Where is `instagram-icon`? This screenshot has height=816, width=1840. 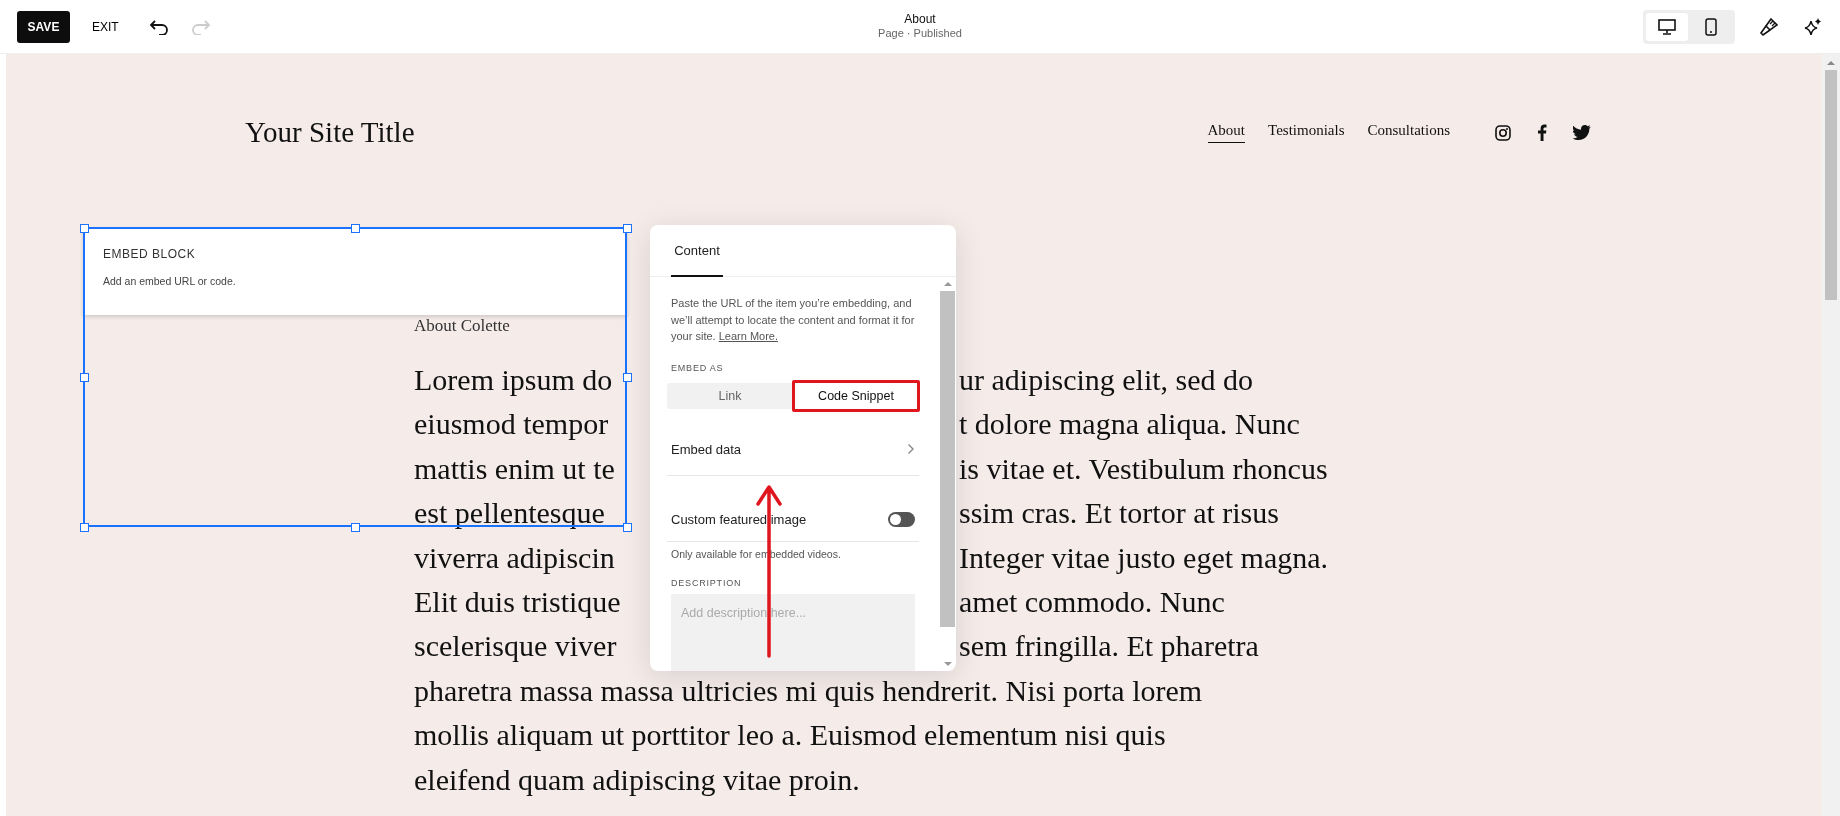
instagram-icon is located at coordinates (1503, 132).